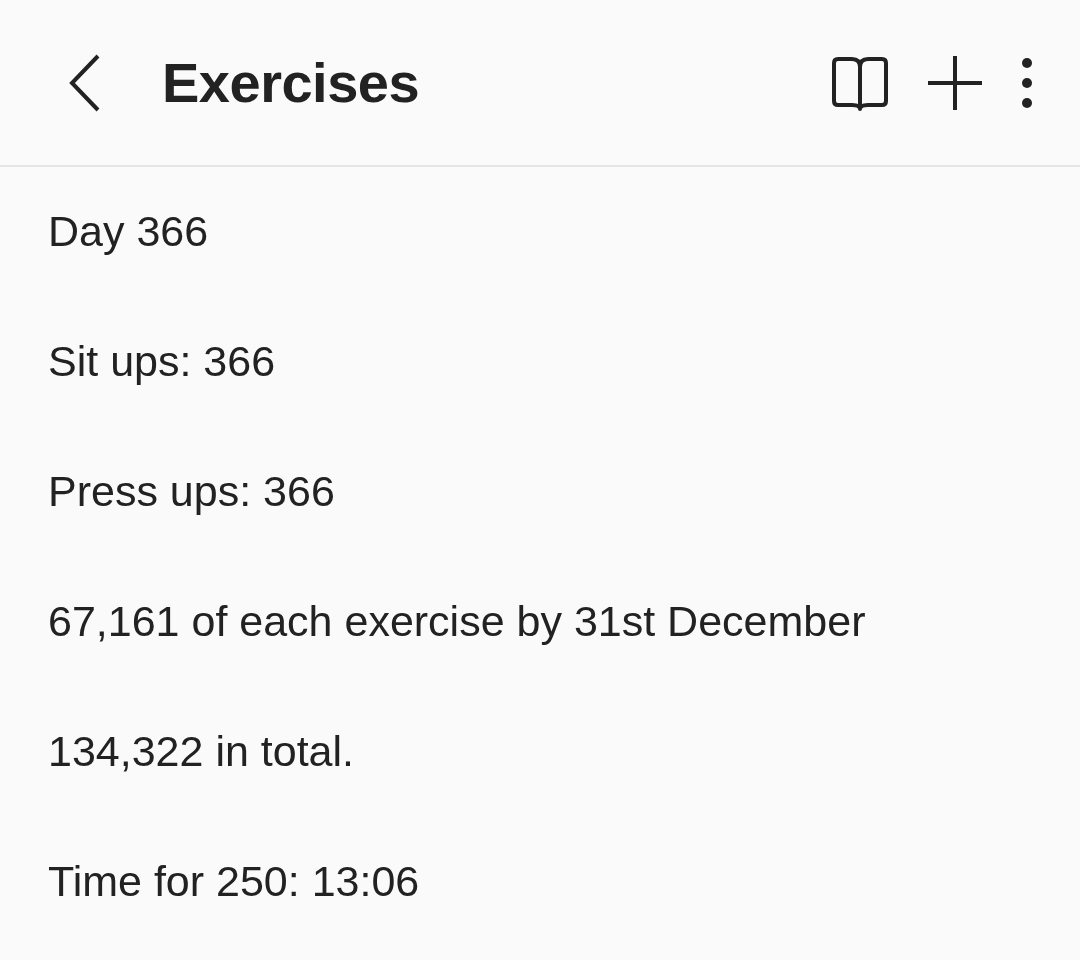 Image resolution: width=1080 pixels, height=960 pixels. I want to click on note-line: Press ups: 366, so click(191, 491).